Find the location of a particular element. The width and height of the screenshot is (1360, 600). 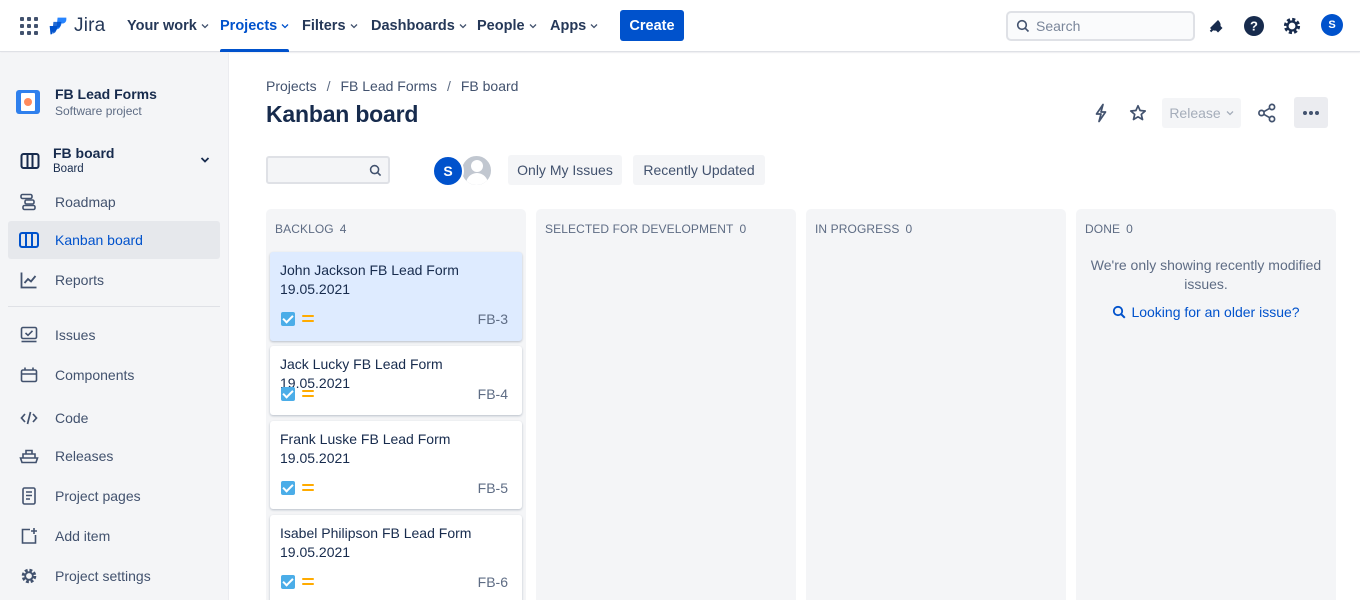

sidebar-item-releases: Releases is located at coordinates (114, 456).